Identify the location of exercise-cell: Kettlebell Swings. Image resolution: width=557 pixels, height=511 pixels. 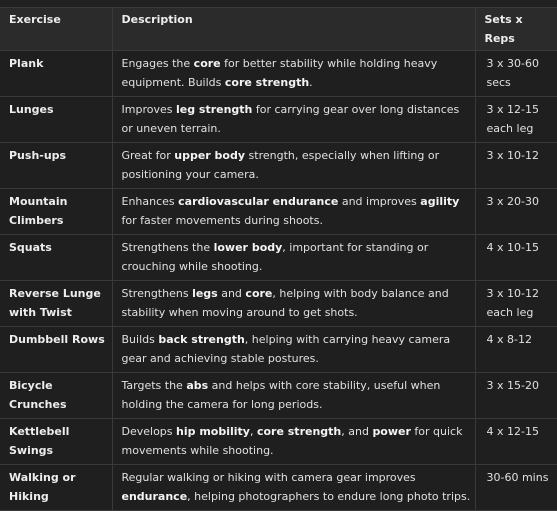
(56, 441).